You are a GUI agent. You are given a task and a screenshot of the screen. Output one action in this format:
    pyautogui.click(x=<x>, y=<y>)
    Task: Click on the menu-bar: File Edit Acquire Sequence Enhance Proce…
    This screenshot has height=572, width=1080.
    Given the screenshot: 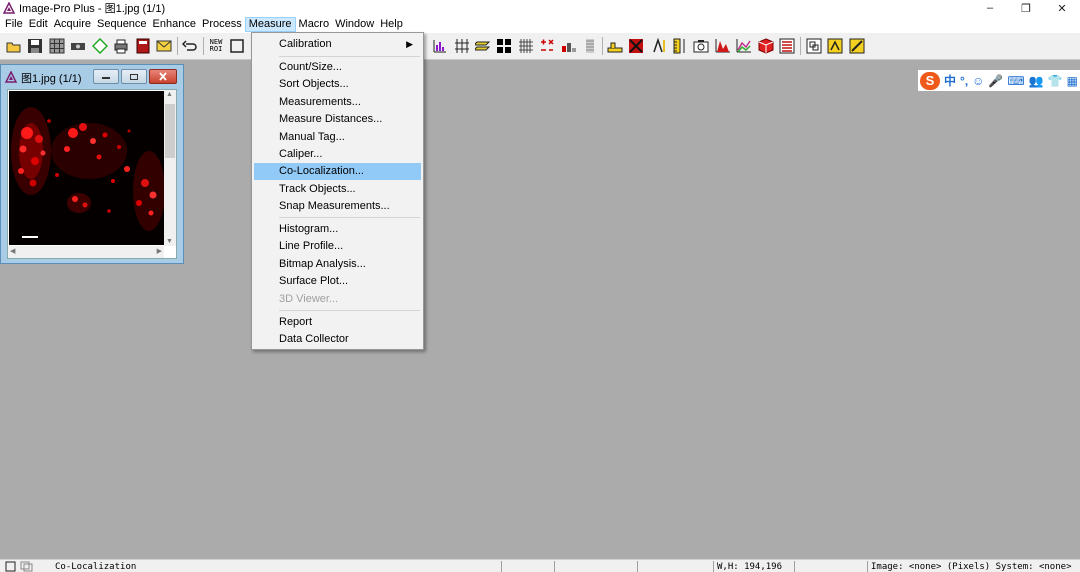 What is the action you would take?
    pyautogui.click(x=540, y=24)
    